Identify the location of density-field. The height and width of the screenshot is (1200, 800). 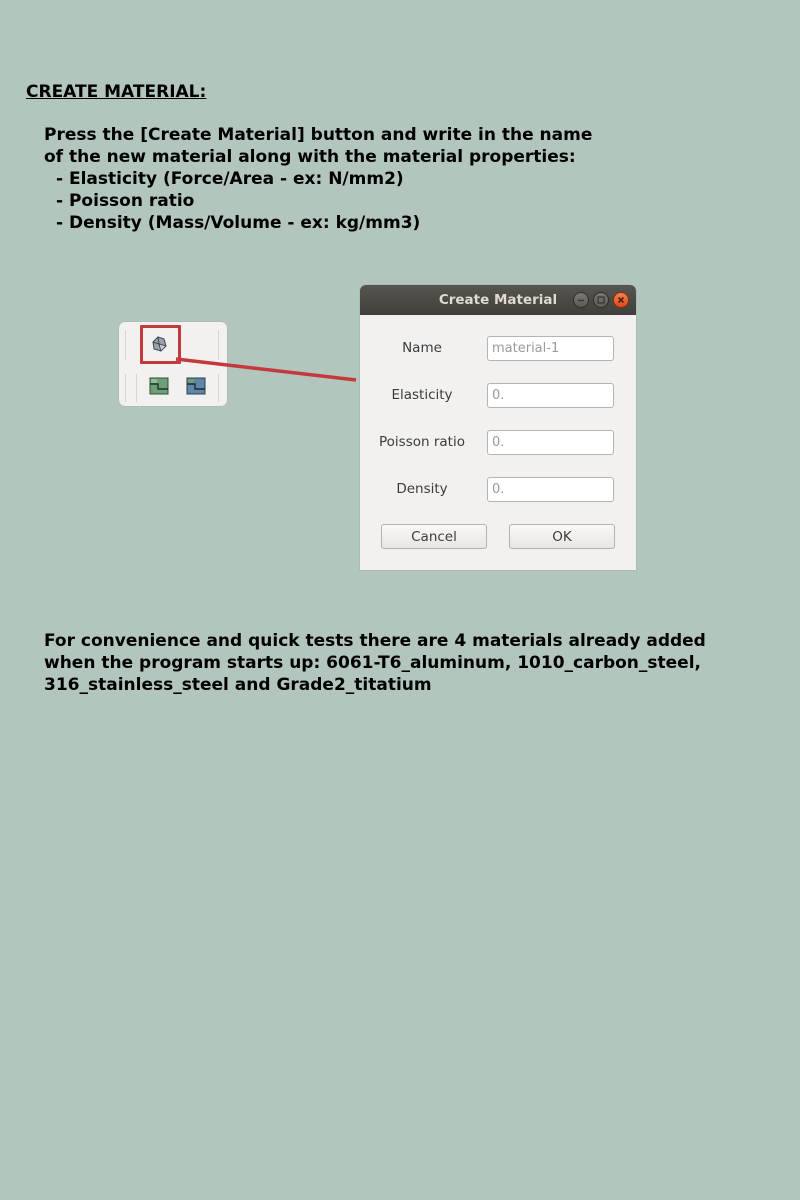
(550, 489).